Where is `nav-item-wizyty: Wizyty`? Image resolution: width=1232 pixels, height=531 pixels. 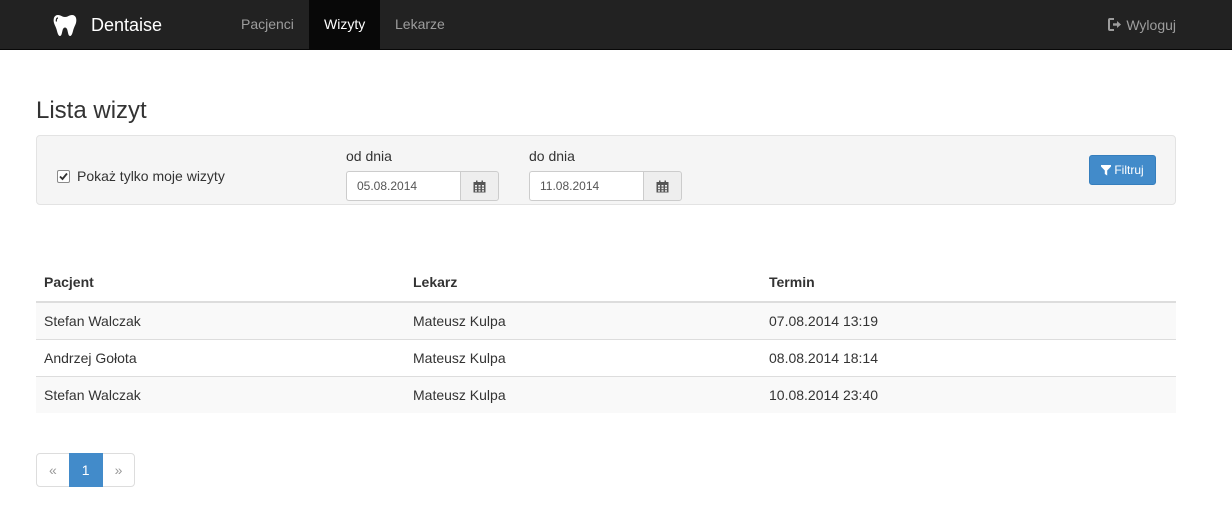
nav-item-wizyty: Wizyty is located at coordinates (345, 24).